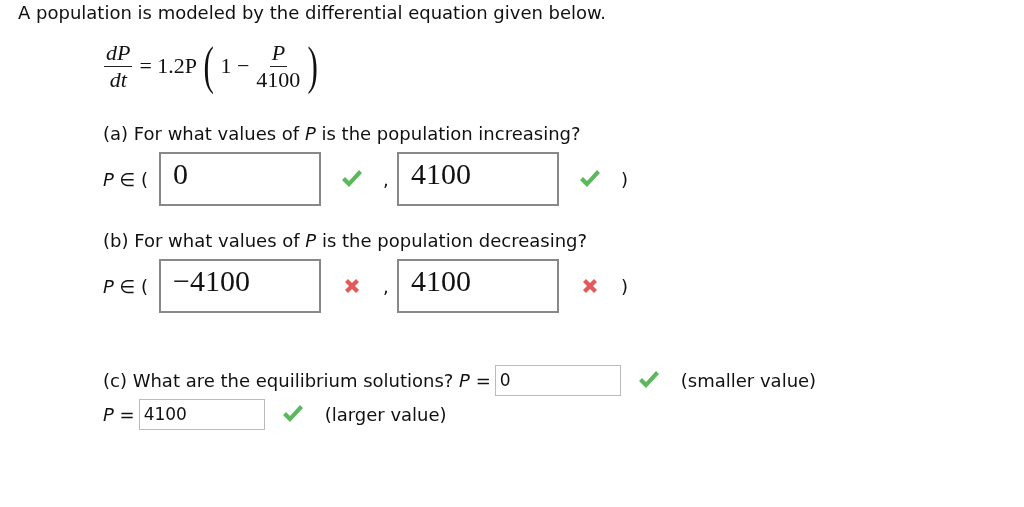 The width and height of the screenshot is (1024, 507). I want to click on fraction-denominator: 4100, so click(278, 79).